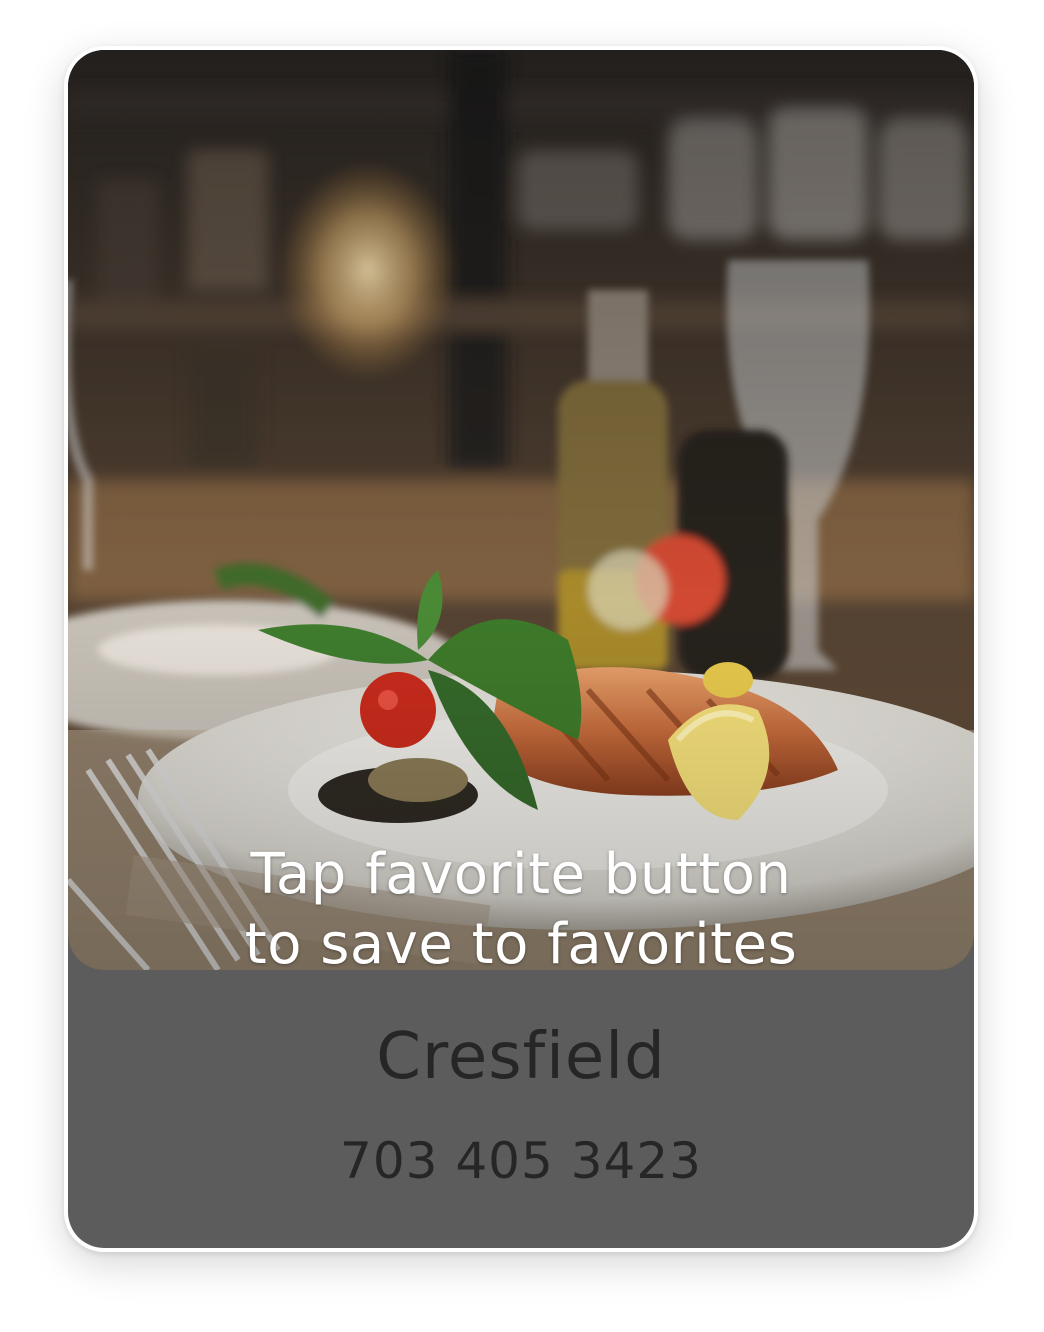 The image size is (1044, 1332). I want to click on restaurant-phone: 703 405 3423, so click(521, 1161).